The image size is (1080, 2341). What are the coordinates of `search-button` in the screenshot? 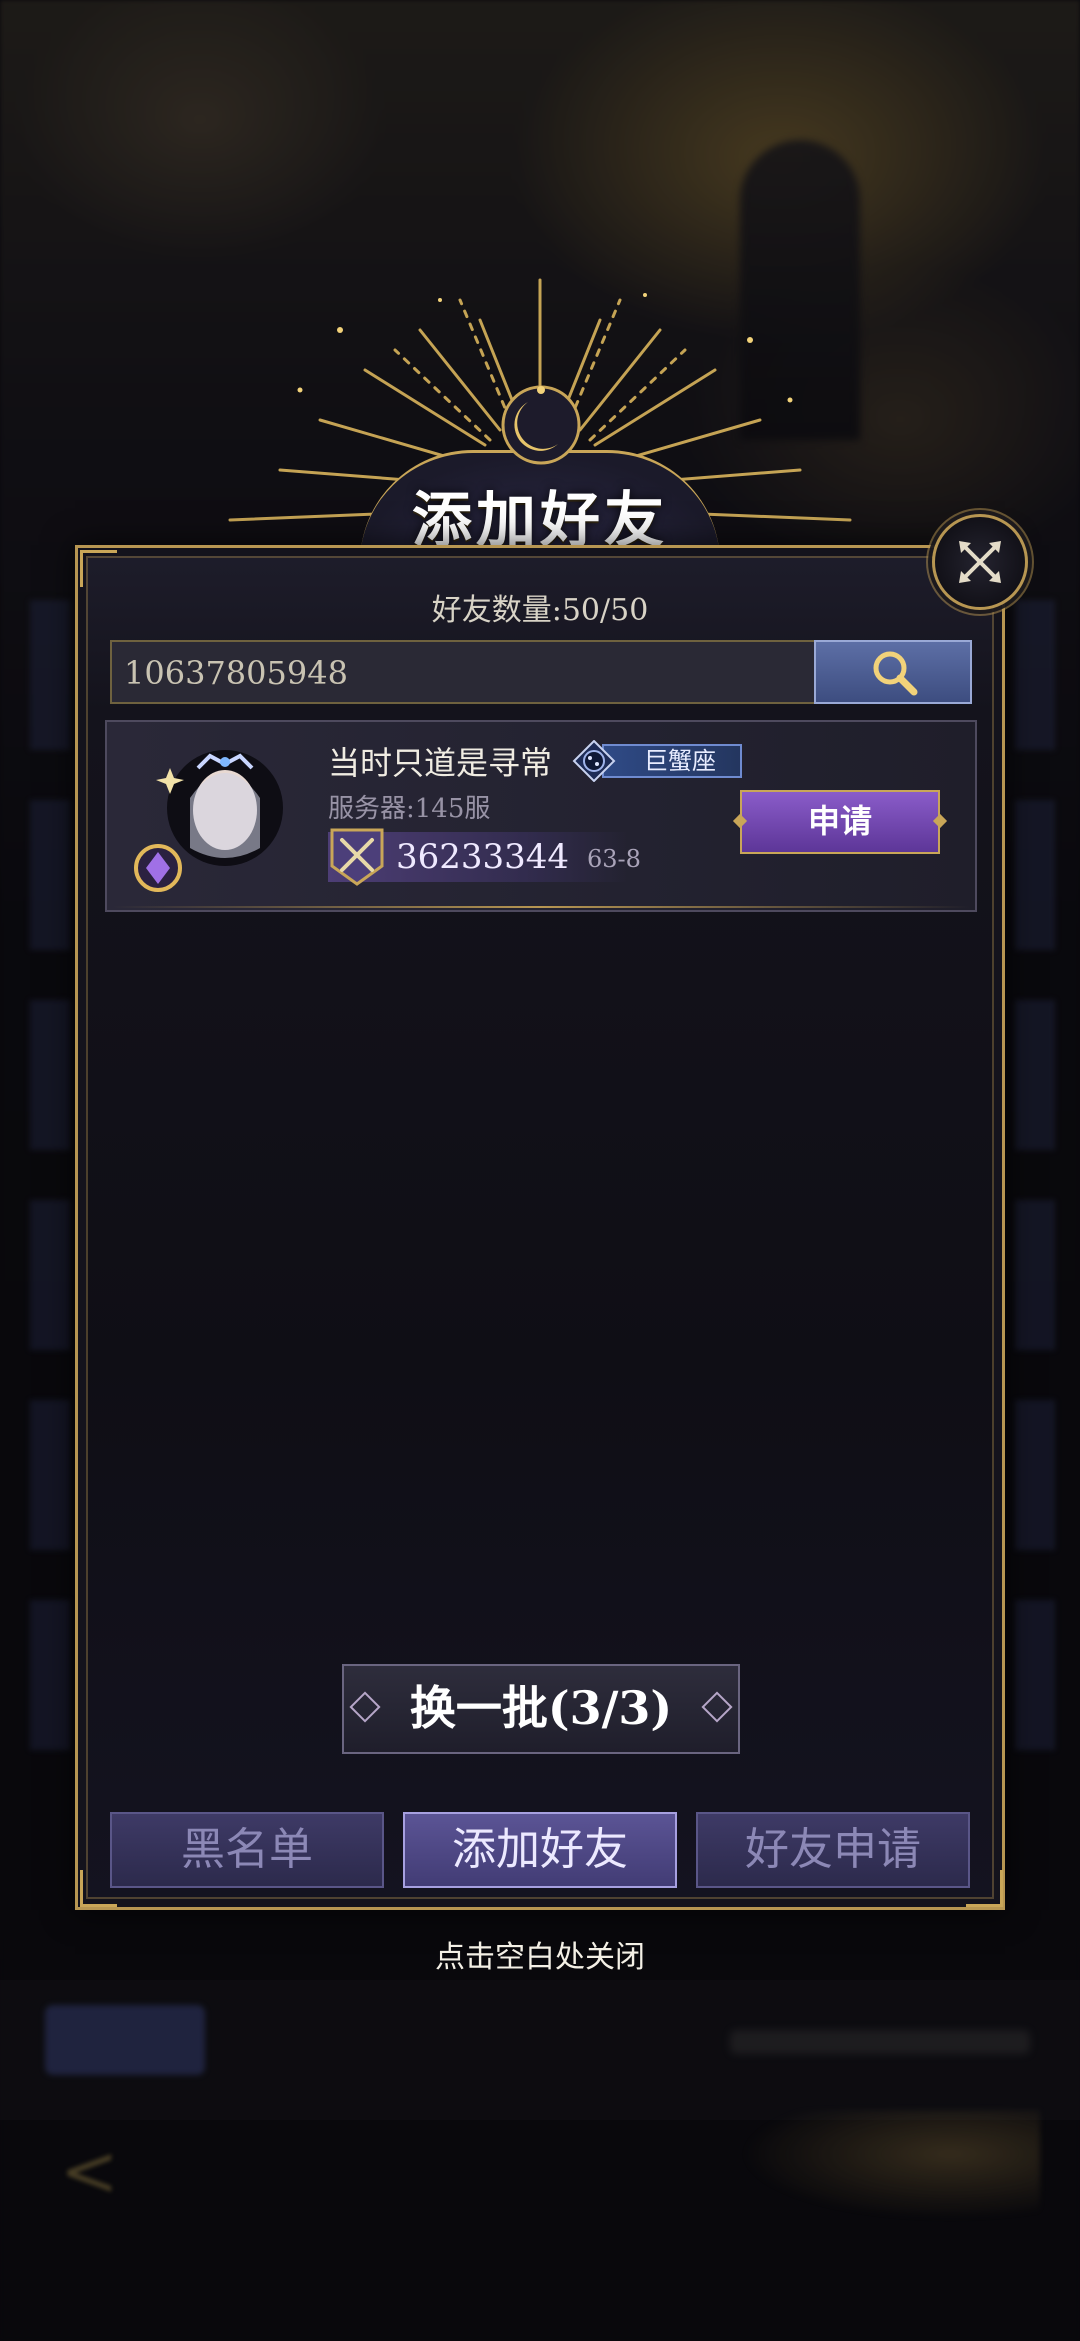 It's located at (893, 672).